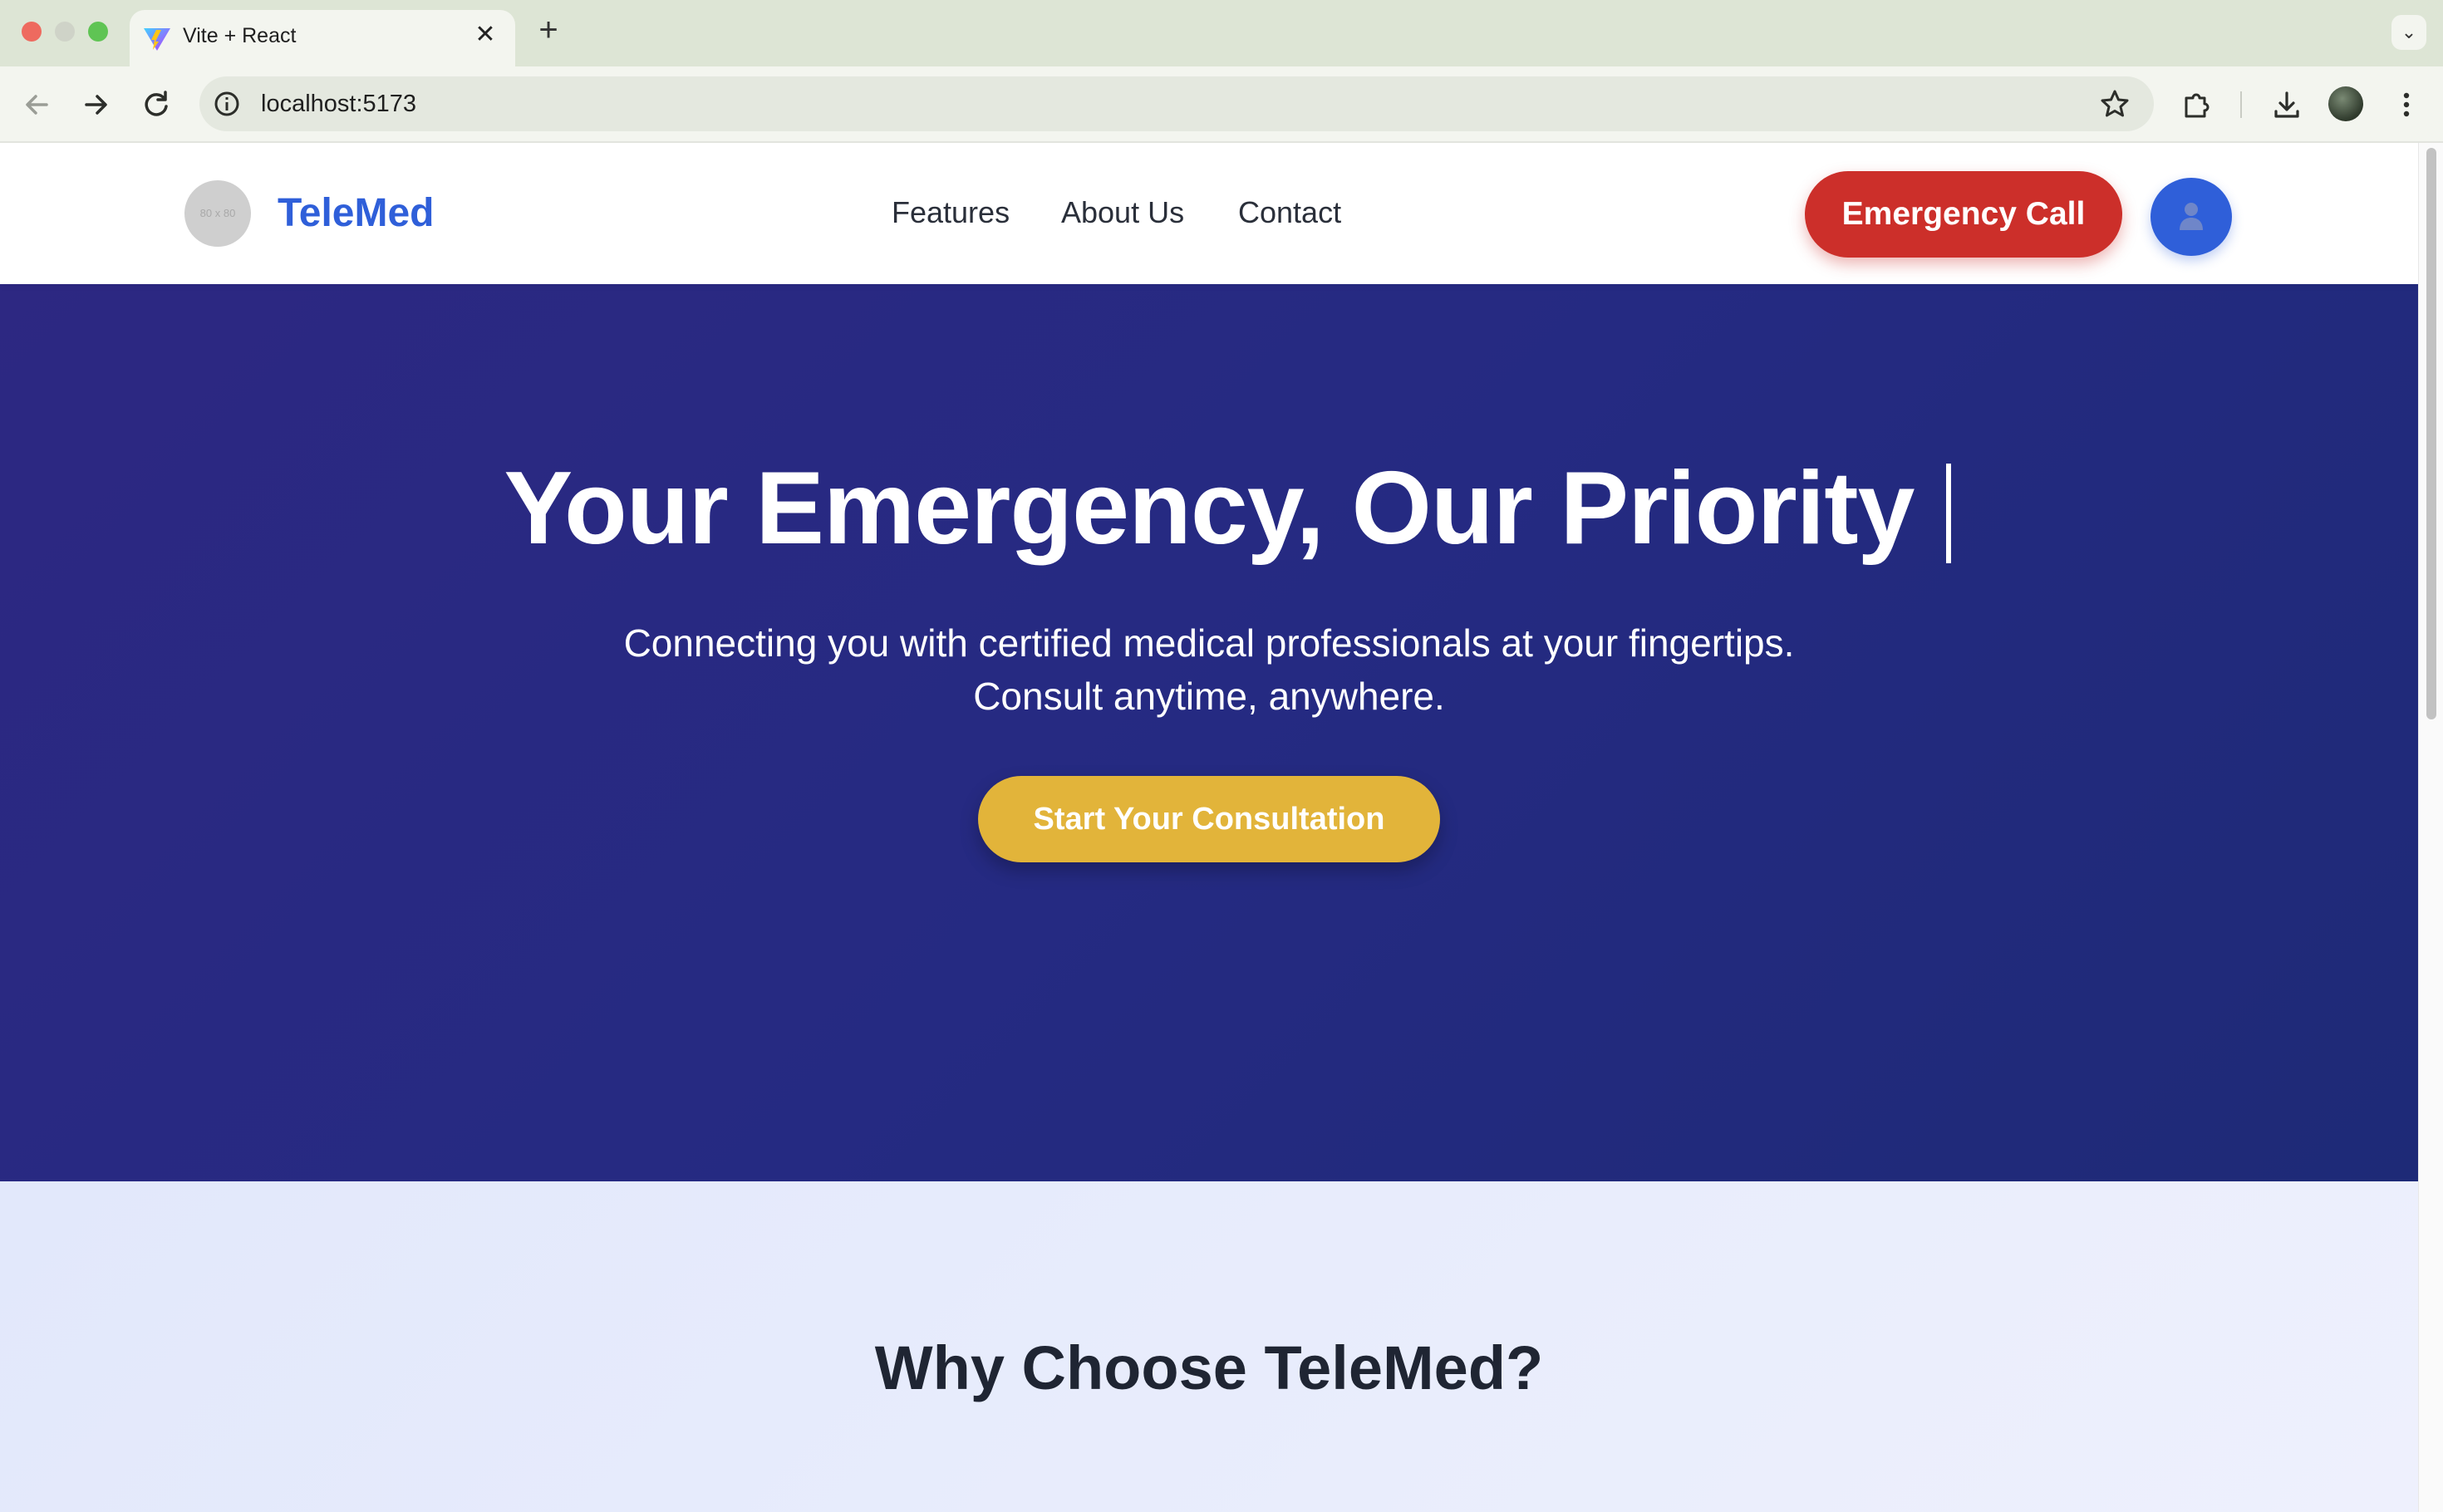 This screenshot has width=2443, height=1512. Describe the element at coordinates (2407, 104) in the screenshot. I see `kebab-menu-icon` at that location.